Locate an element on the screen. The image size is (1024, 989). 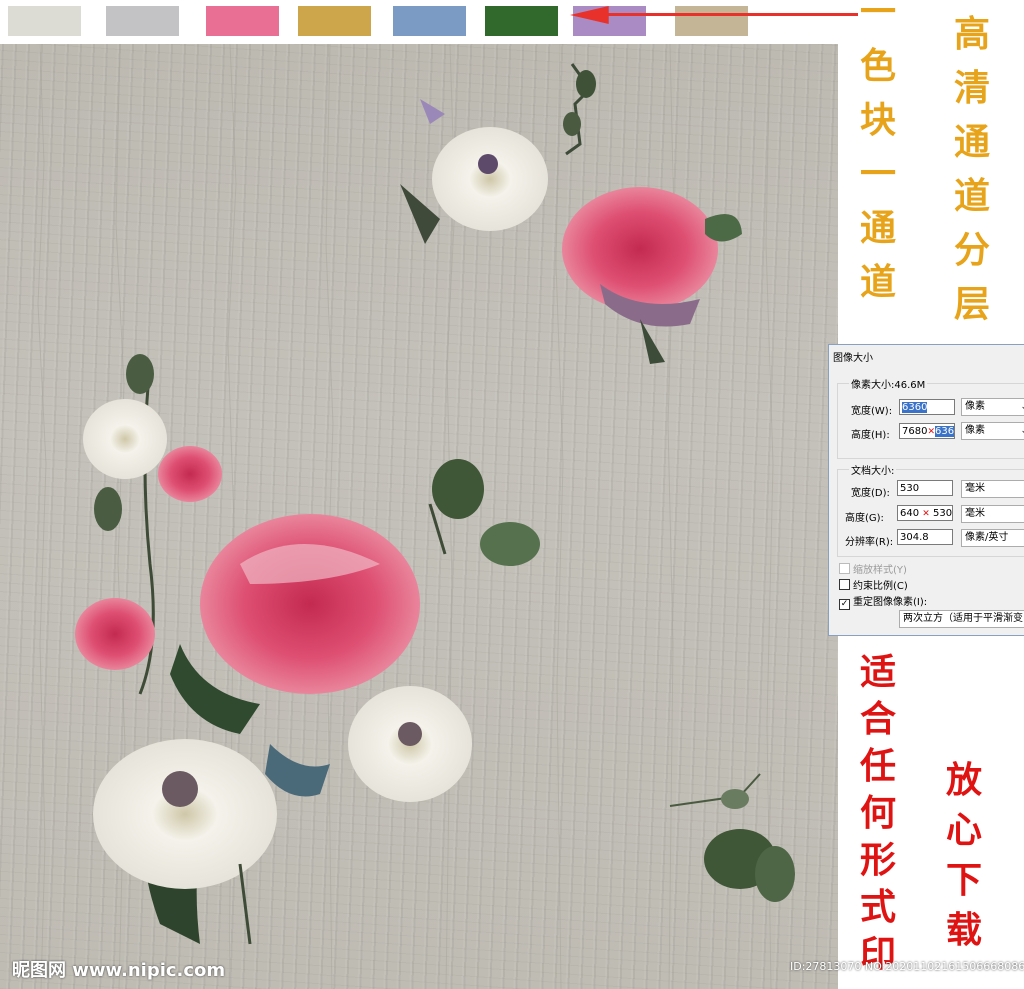
constrain-label: 约束比例(C) is located at coordinates (880, 586).